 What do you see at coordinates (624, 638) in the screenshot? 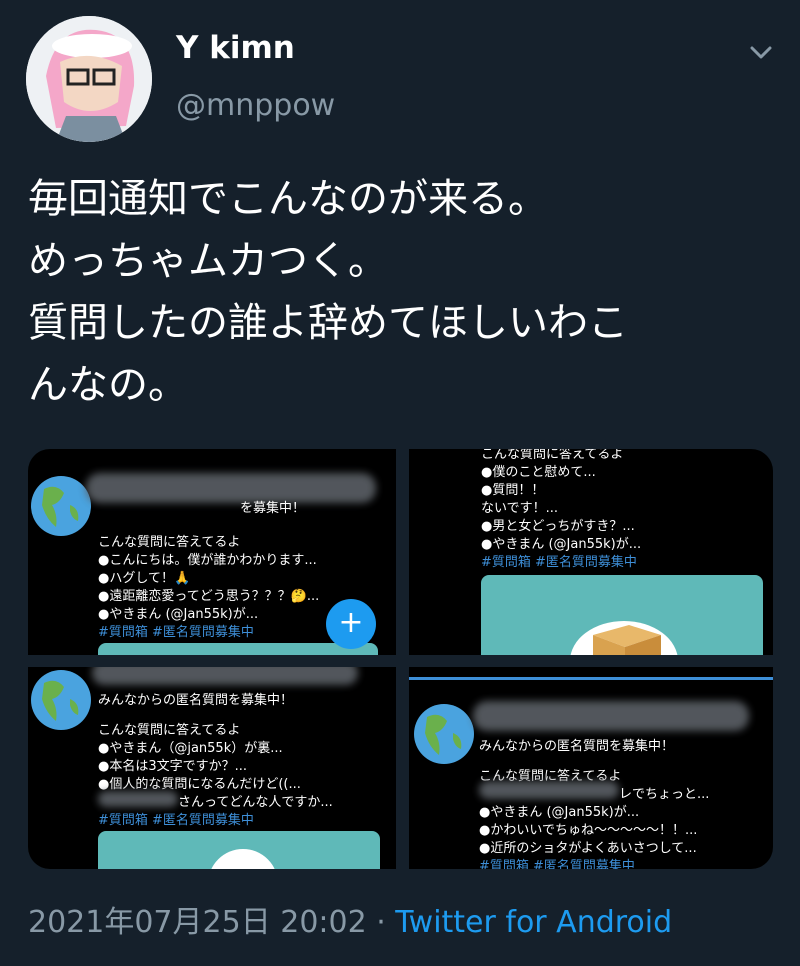
I see `box-icon` at bounding box center [624, 638].